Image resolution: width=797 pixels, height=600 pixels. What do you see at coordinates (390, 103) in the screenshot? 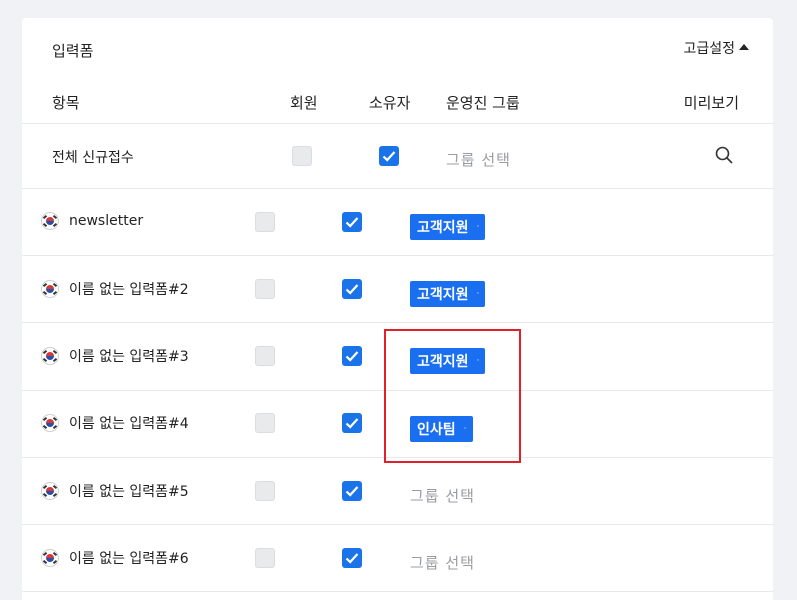
I see `column-header-owner: 소유자` at bounding box center [390, 103].